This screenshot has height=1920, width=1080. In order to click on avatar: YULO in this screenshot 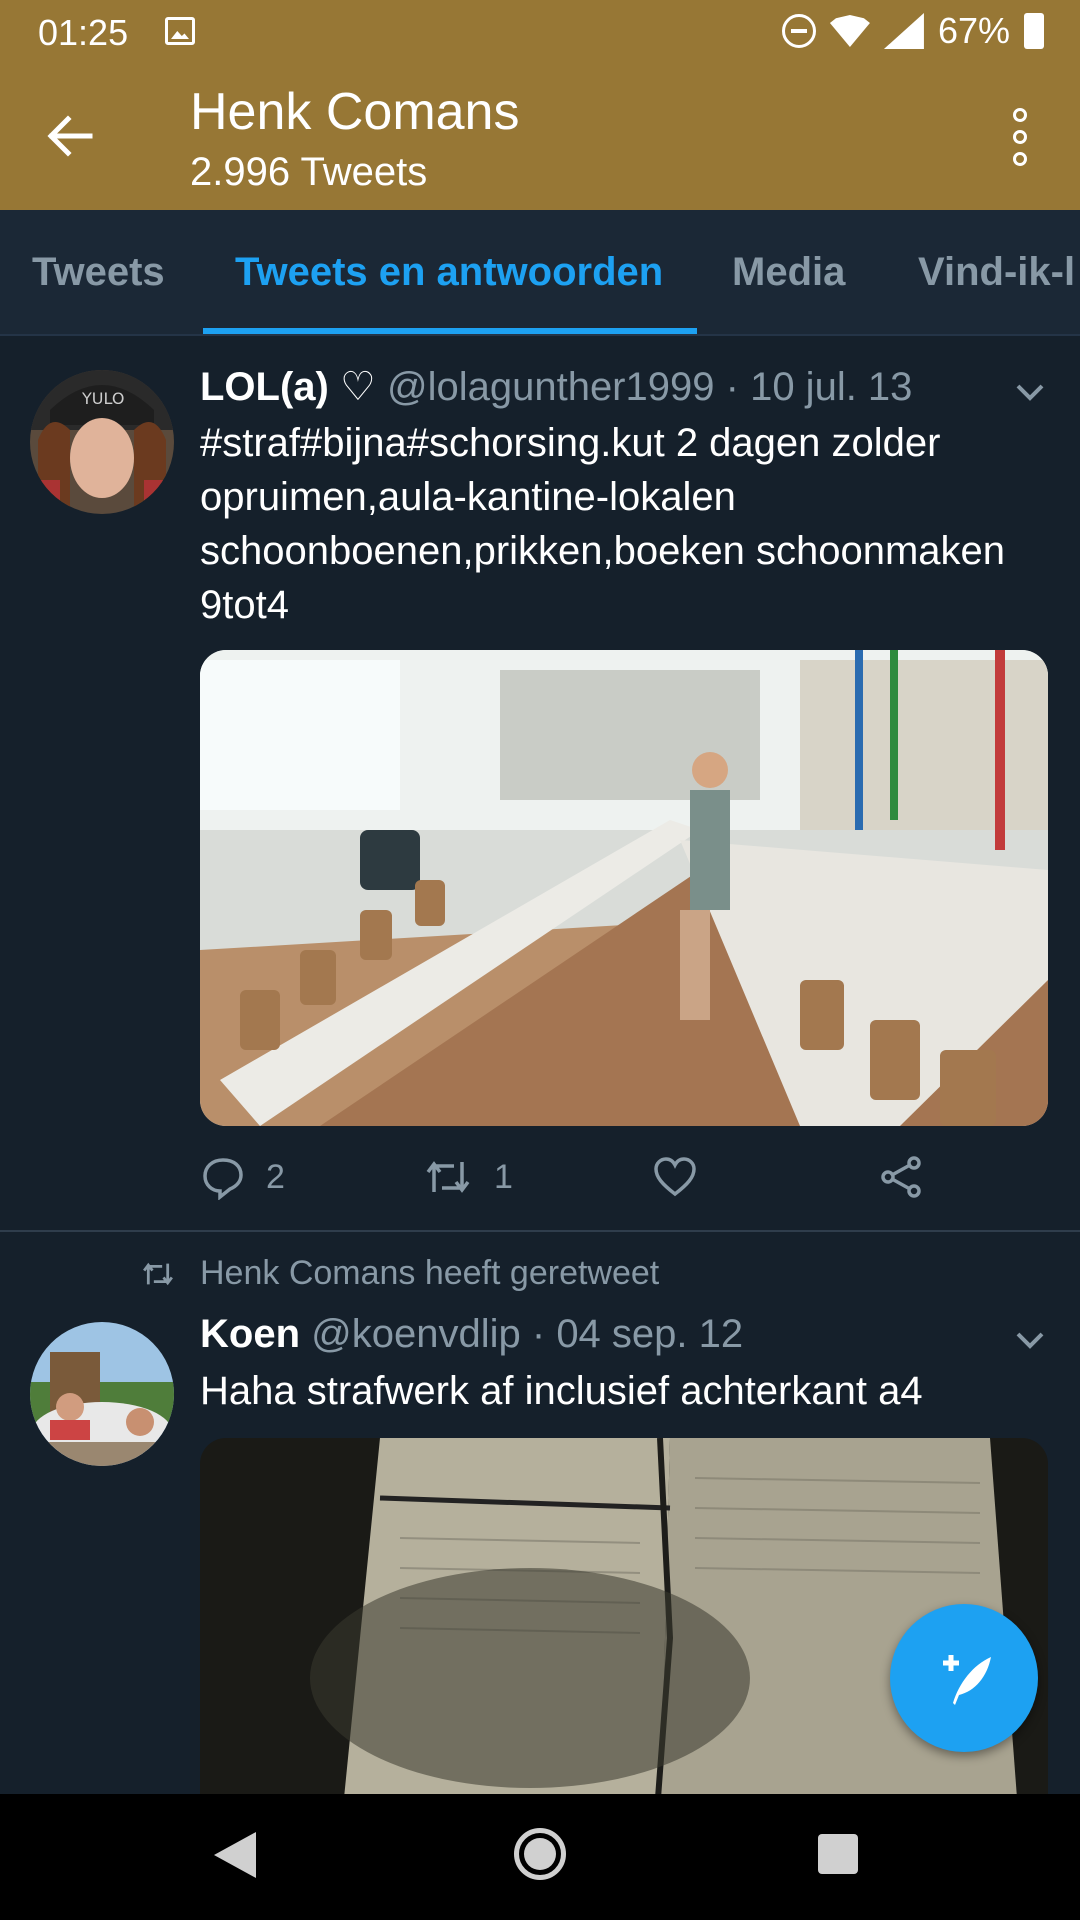, I will do `click(102, 442)`.